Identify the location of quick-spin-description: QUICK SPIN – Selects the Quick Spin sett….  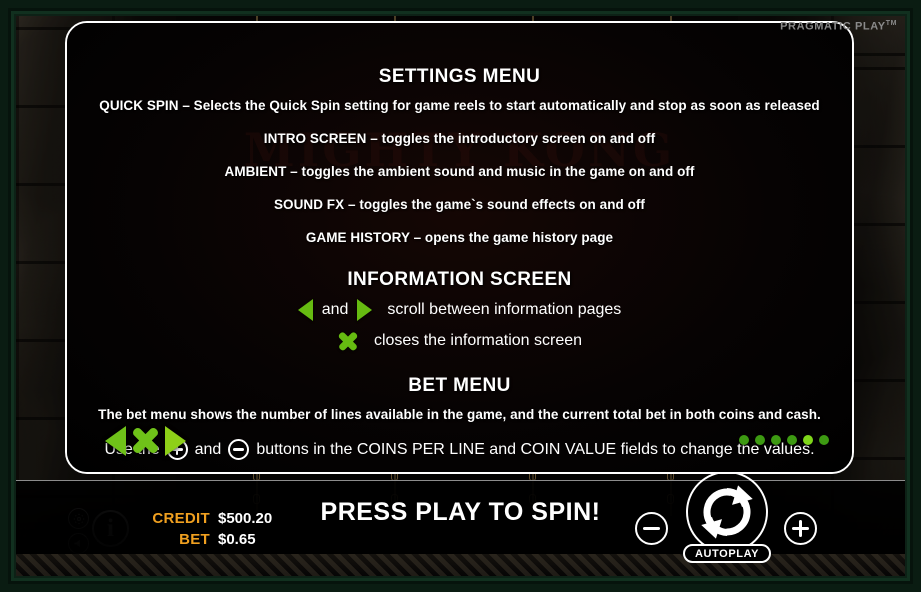
(459, 105).